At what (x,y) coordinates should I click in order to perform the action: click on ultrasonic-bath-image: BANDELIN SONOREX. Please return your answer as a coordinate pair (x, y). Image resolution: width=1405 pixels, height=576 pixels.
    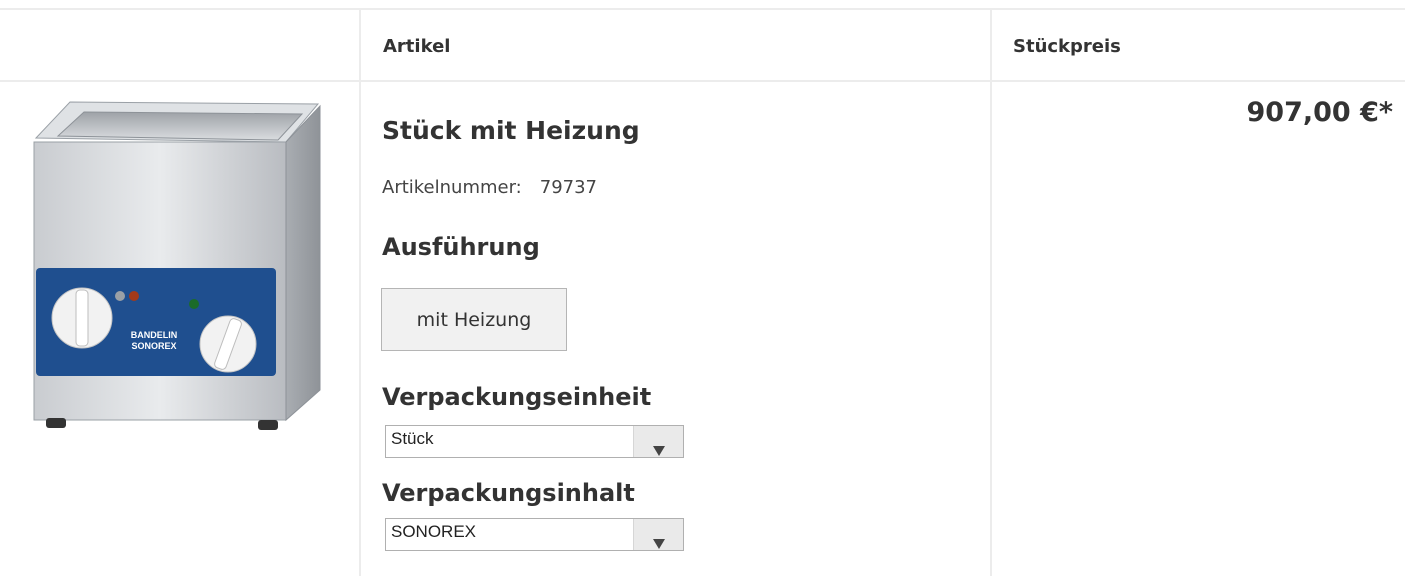
    Looking at the image, I should click on (177, 265).